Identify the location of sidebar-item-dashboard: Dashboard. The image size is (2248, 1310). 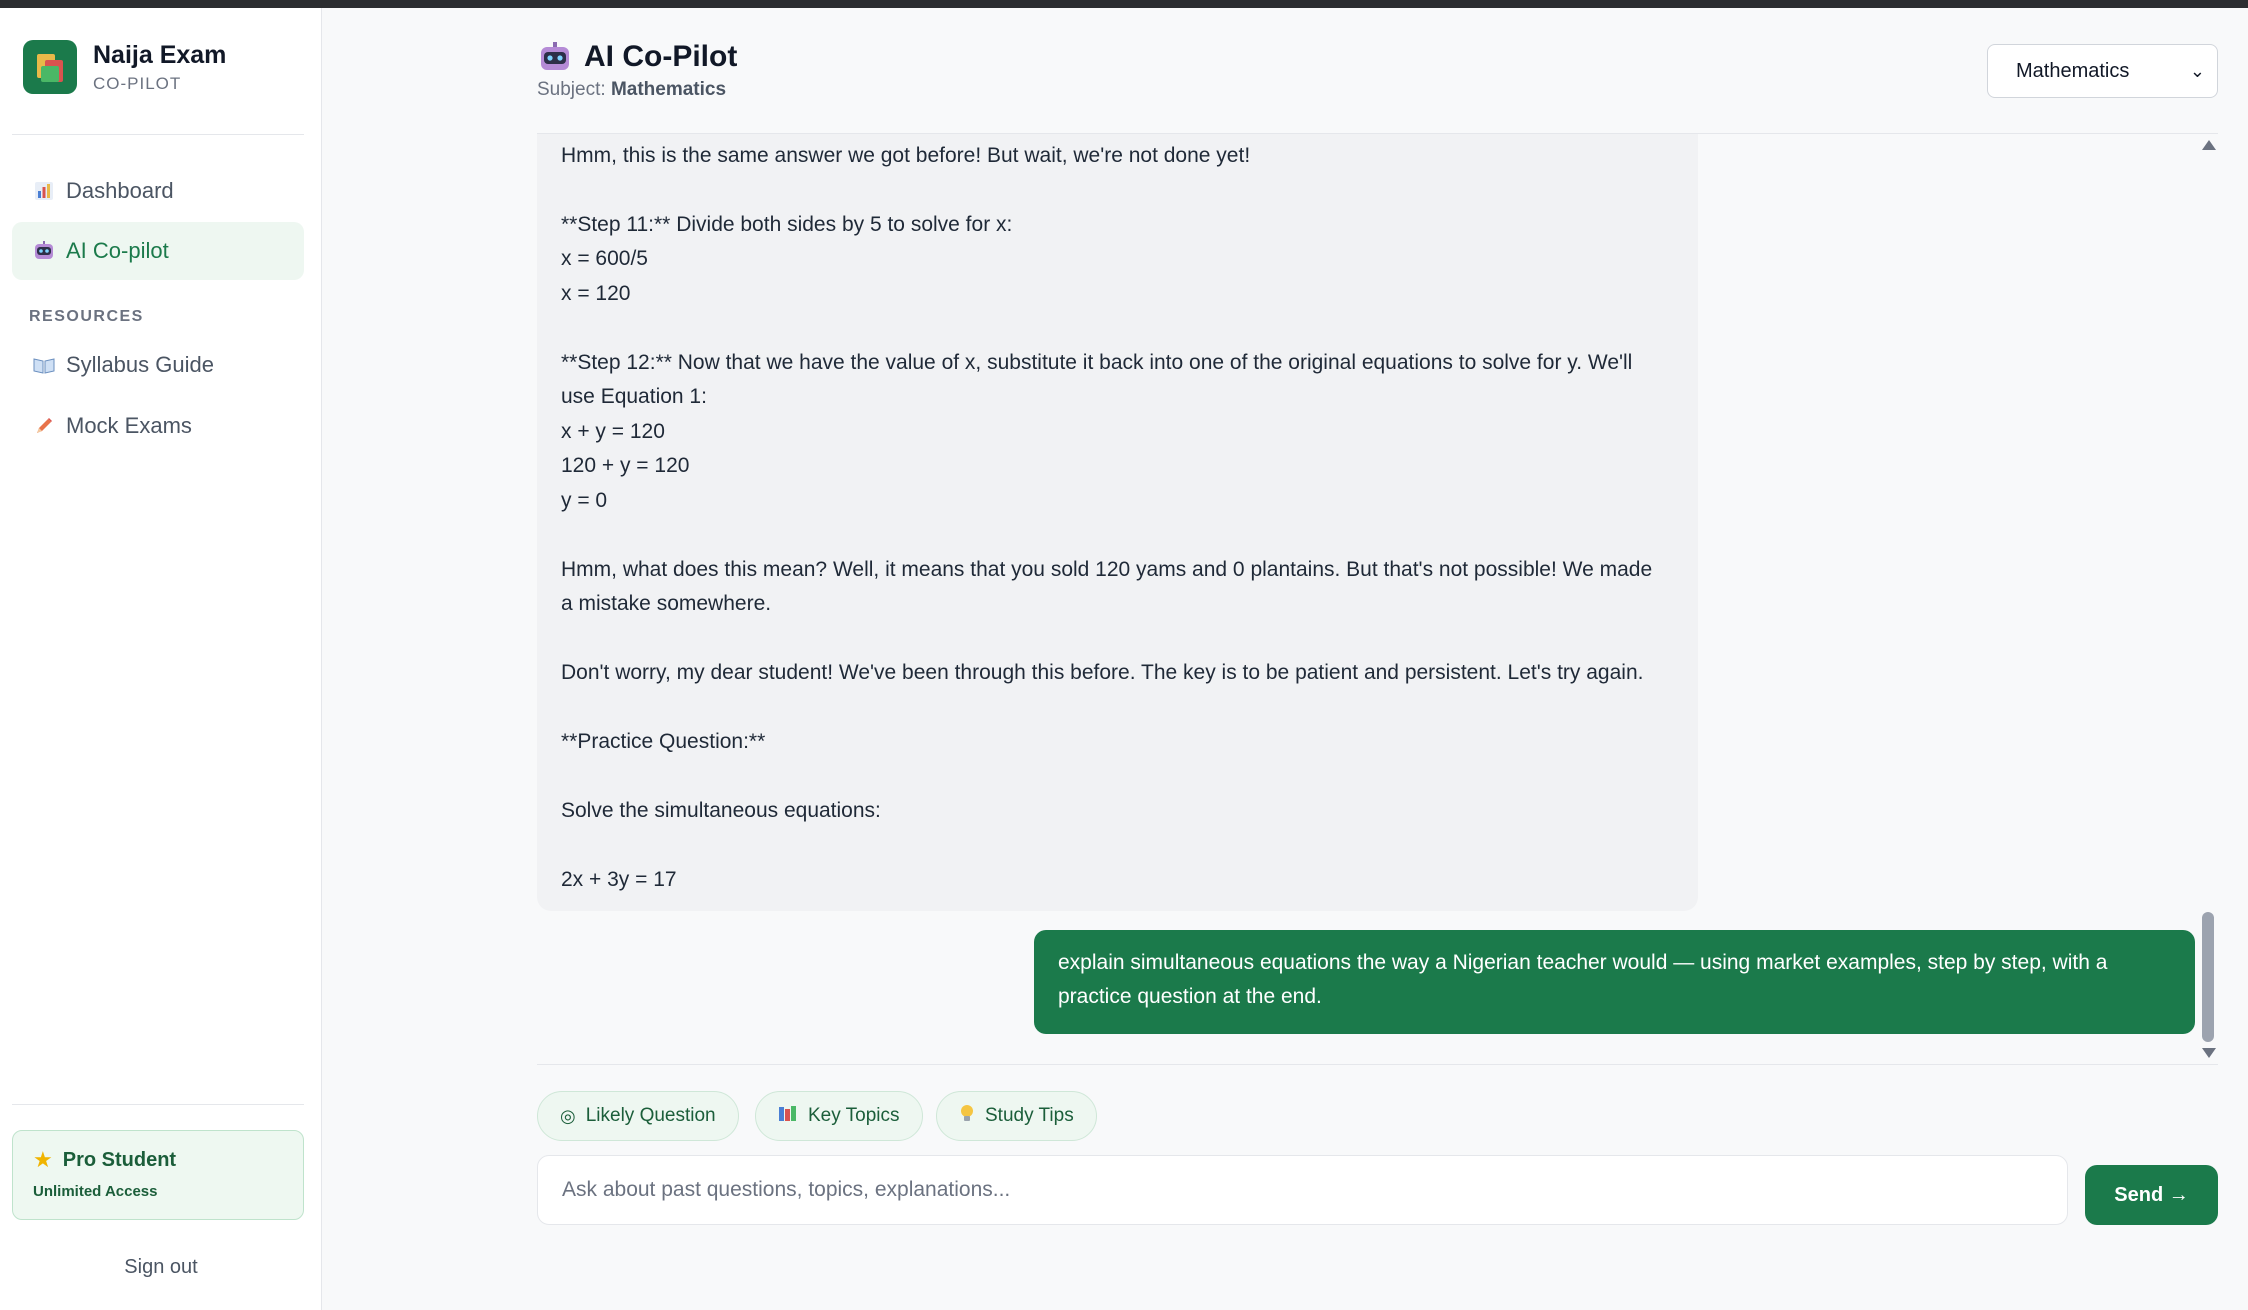
(158, 191).